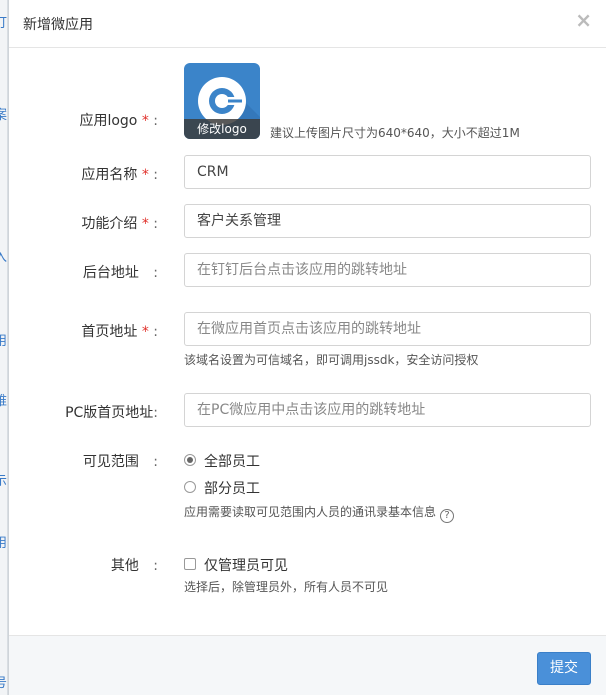  I want to click on help-icon: ?, so click(447, 516).